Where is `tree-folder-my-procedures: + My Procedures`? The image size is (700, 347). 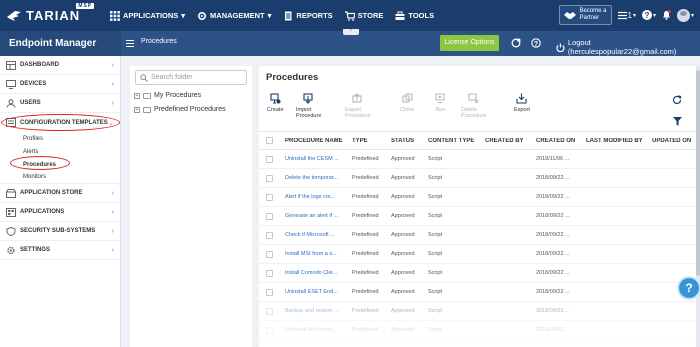
tree-folder-my-procedures: + My Procedures is located at coordinates (167, 95).